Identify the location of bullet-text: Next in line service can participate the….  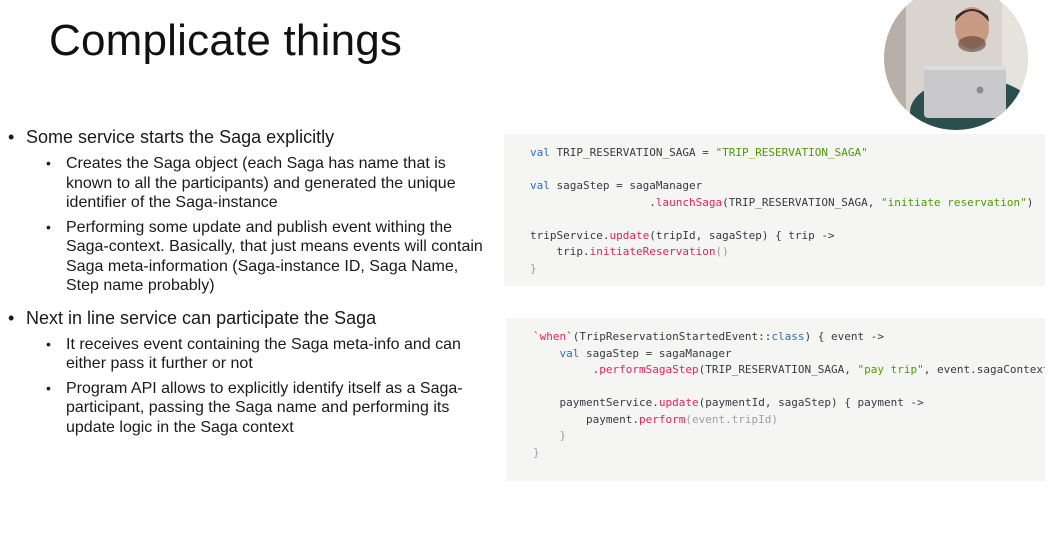
(201, 317).